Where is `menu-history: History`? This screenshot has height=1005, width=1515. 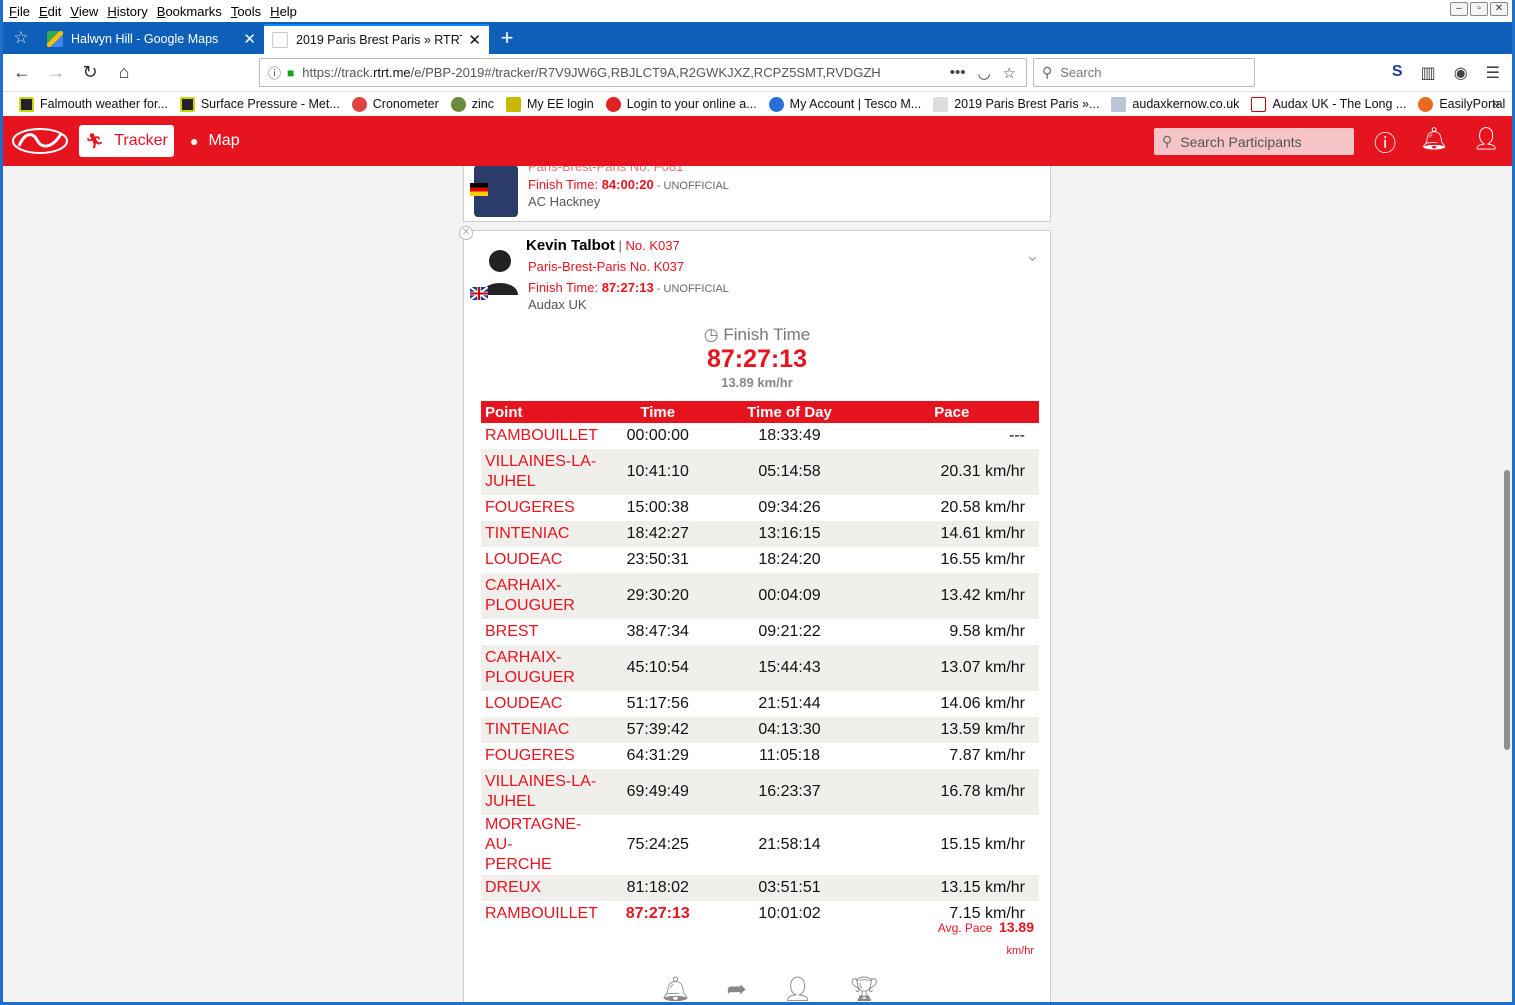
menu-history: History is located at coordinates (127, 11).